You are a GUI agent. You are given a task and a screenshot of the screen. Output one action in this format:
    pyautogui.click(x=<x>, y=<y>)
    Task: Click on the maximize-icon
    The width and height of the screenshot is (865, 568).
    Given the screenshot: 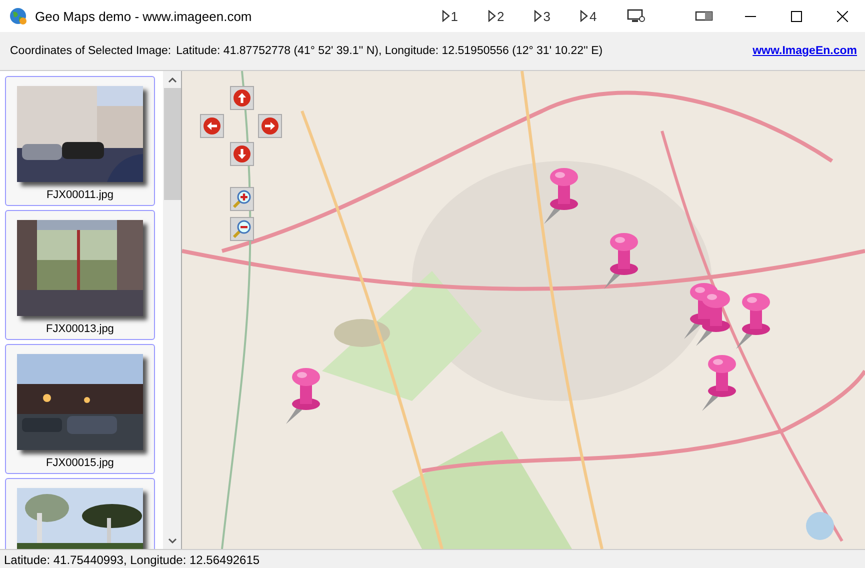 What is the action you would take?
    pyautogui.click(x=796, y=16)
    